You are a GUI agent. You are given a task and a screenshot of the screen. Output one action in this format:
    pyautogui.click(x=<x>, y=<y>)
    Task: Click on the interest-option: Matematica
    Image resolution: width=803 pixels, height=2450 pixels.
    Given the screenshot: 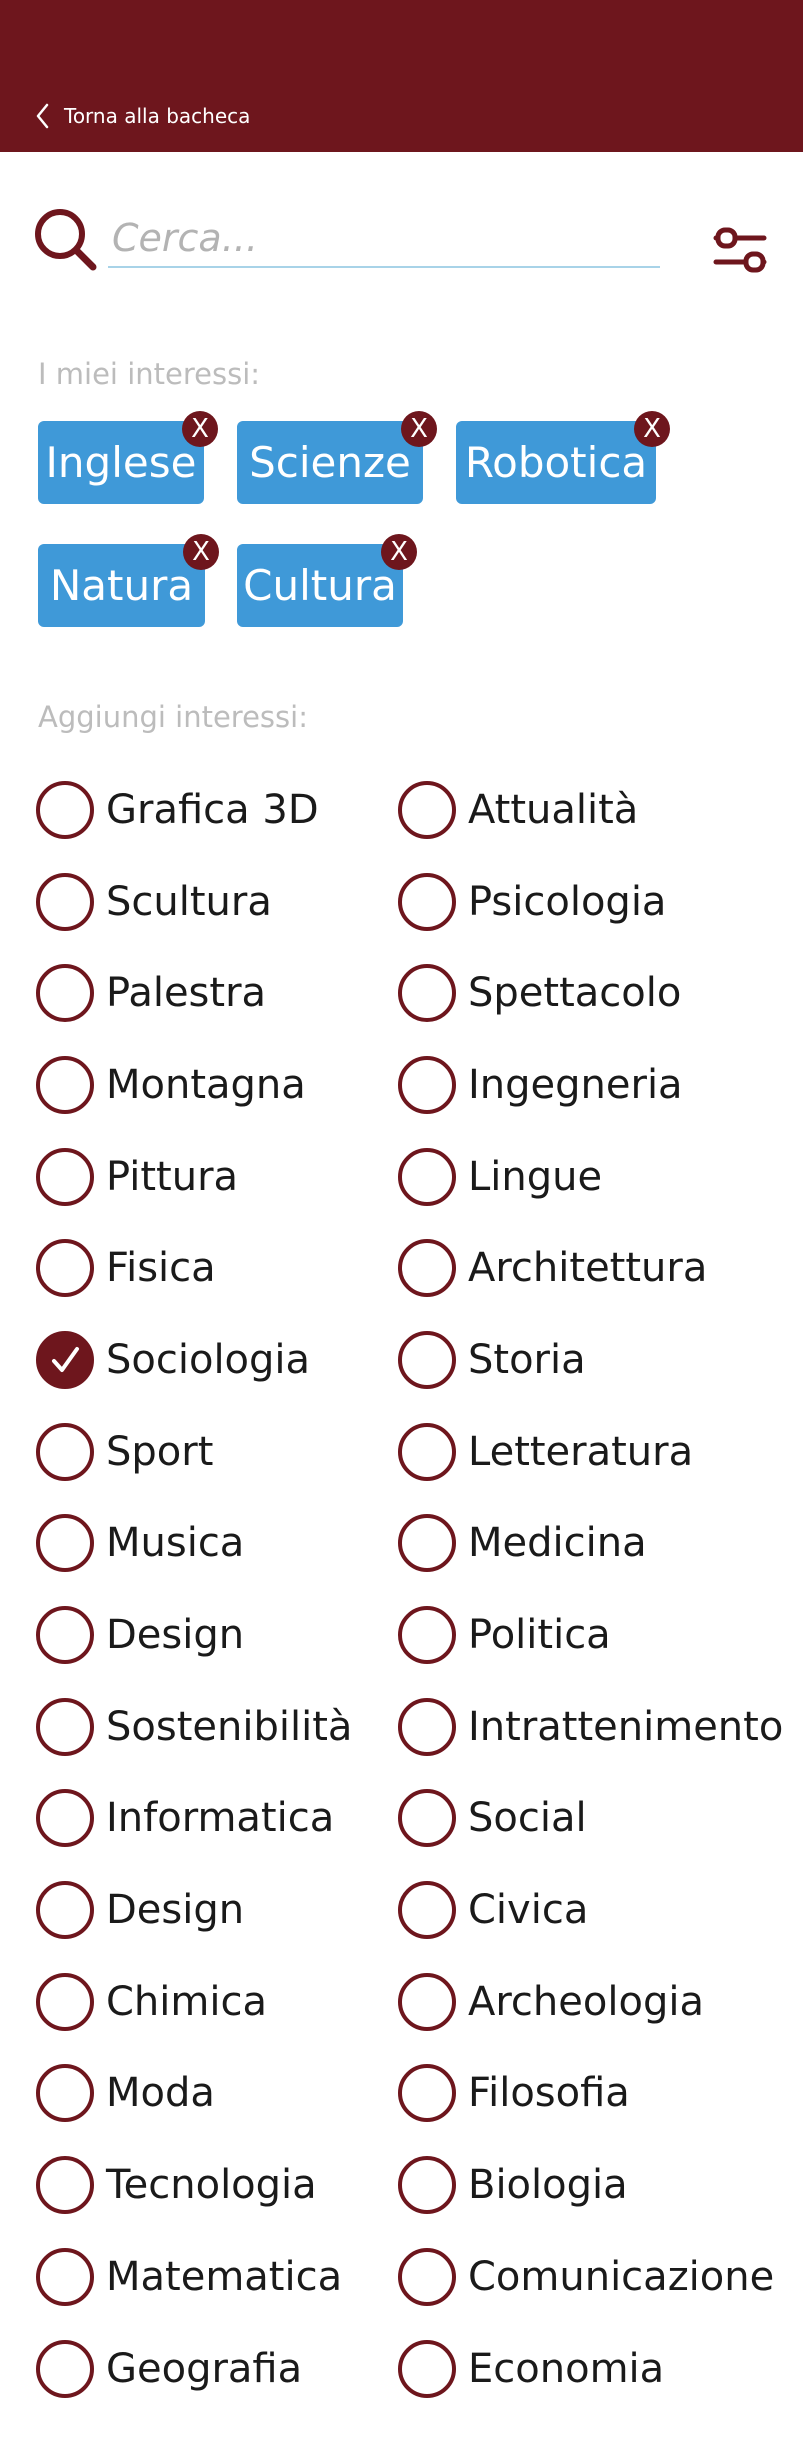 What is the action you would take?
    pyautogui.click(x=217, y=2277)
    